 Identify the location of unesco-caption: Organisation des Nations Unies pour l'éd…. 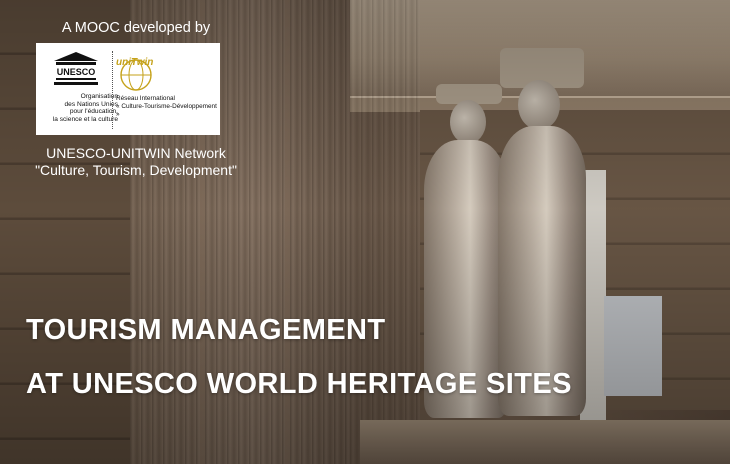
(78, 108).